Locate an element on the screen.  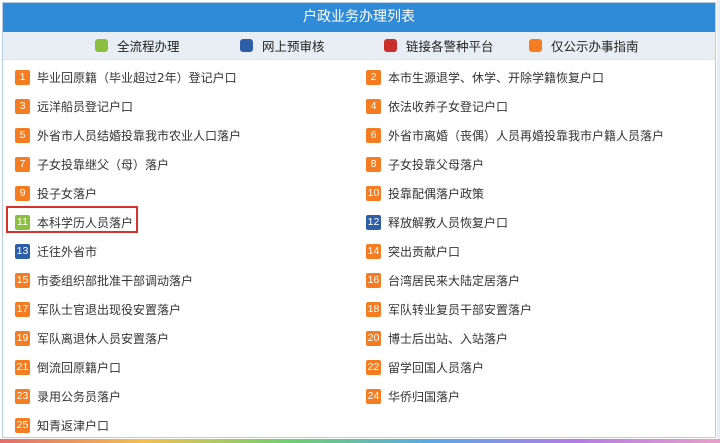
item-number-badge: 5 is located at coordinates (22, 135).